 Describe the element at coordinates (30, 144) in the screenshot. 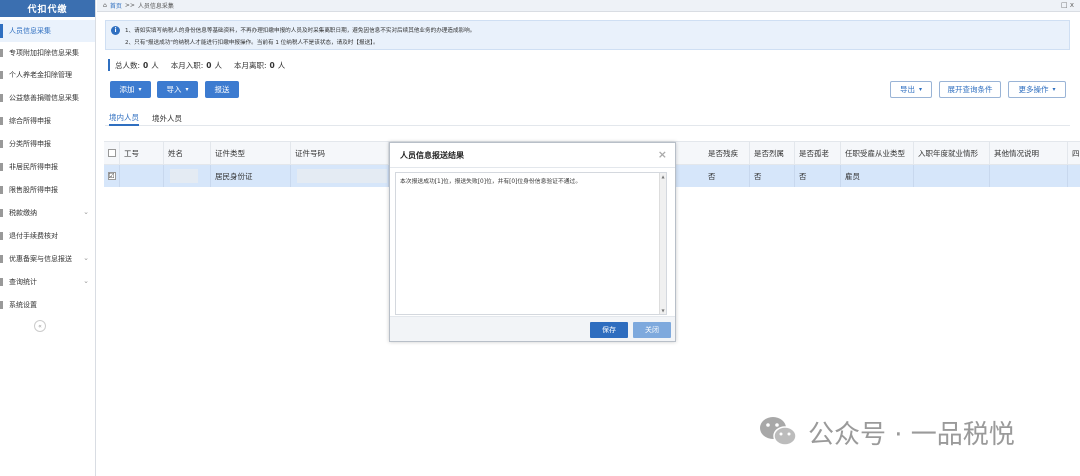

I see `sidebar-item-label: 分类所得申报` at that location.